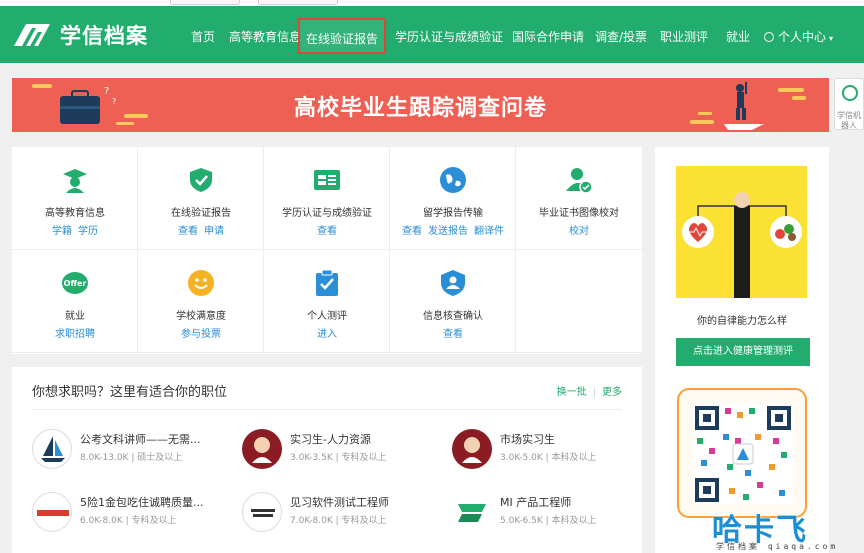 This screenshot has height=553, width=864. I want to click on brand-name: 学信档案, so click(104, 35).